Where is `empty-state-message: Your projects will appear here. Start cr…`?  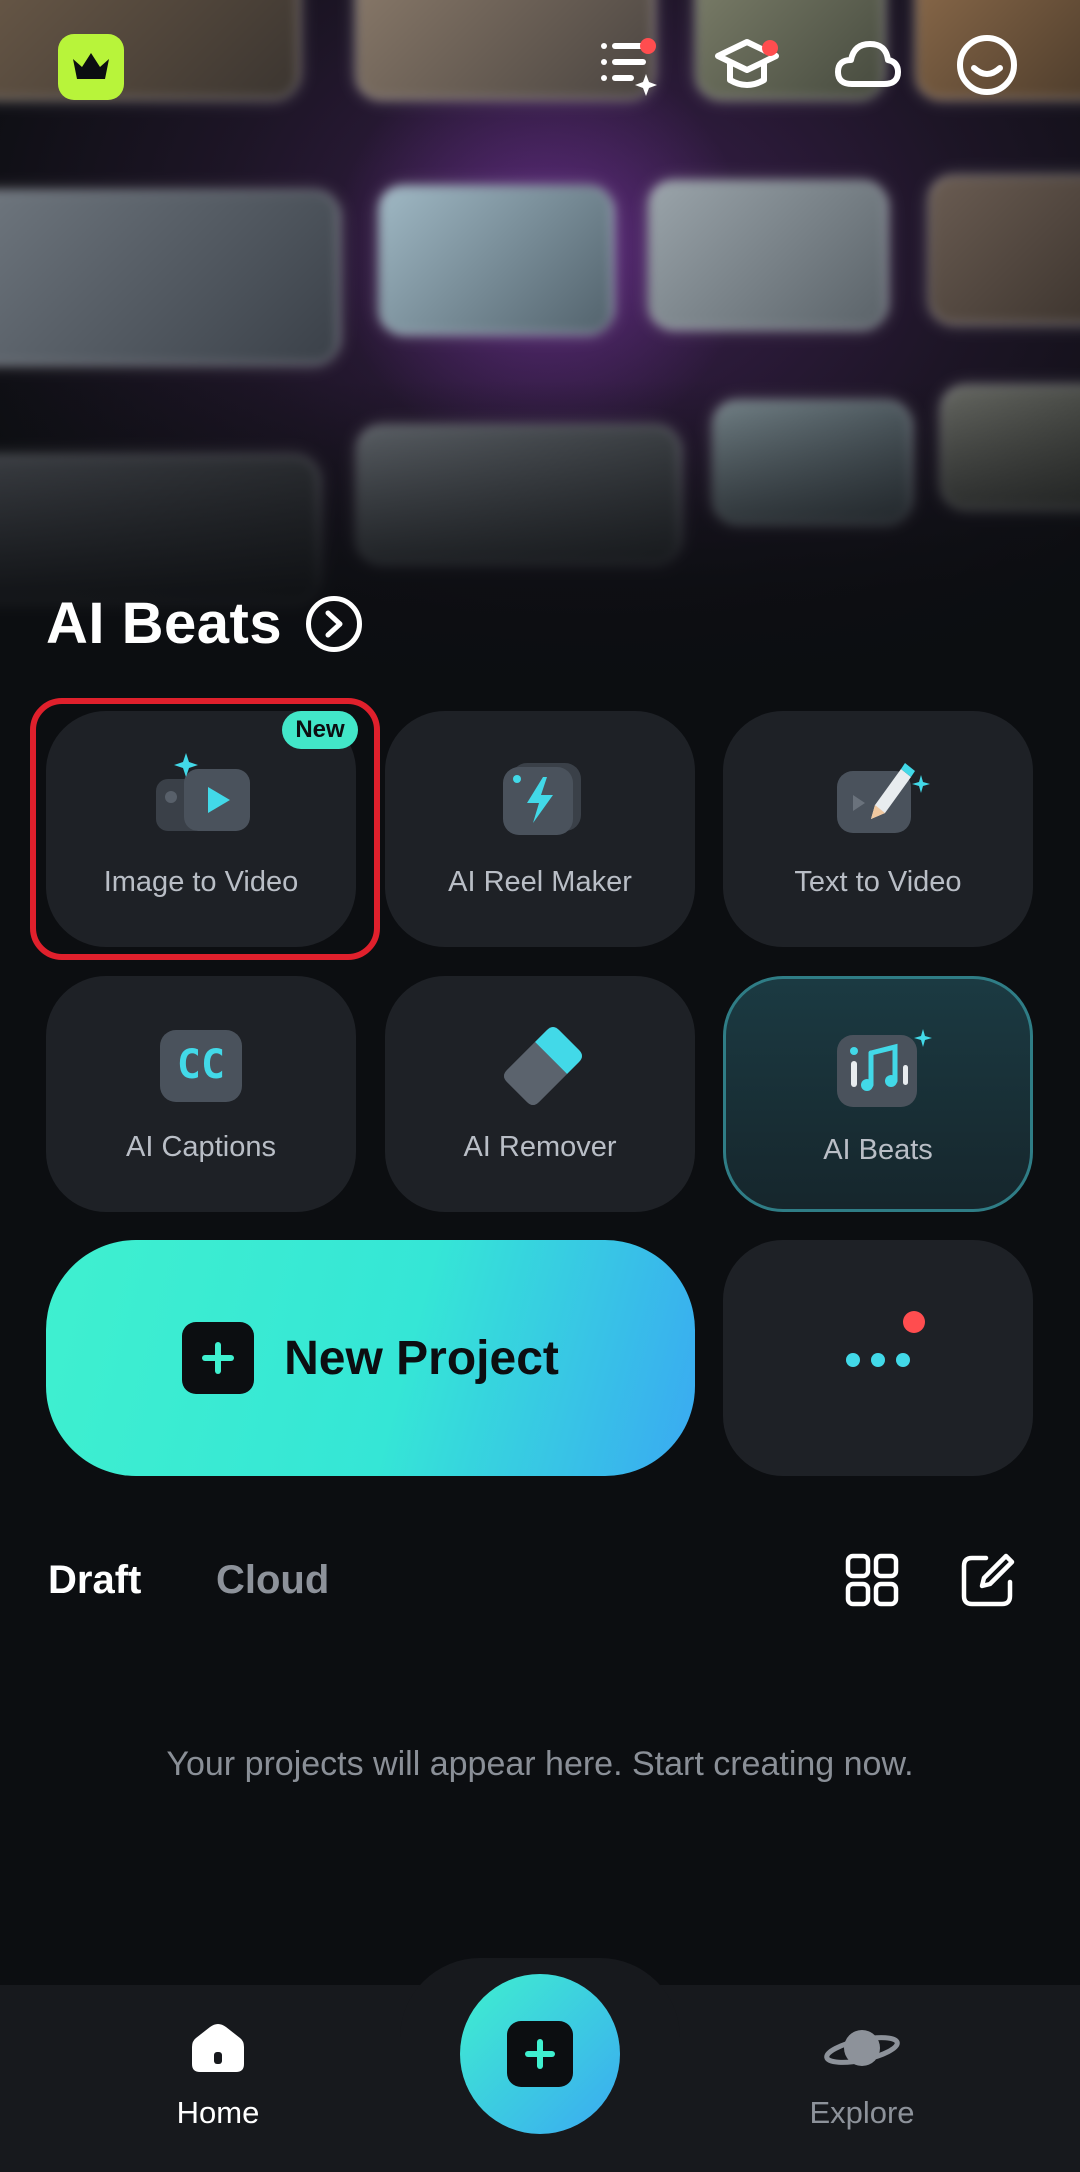 empty-state-message: Your projects will appear here. Start cr… is located at coordinates (540, 1764).